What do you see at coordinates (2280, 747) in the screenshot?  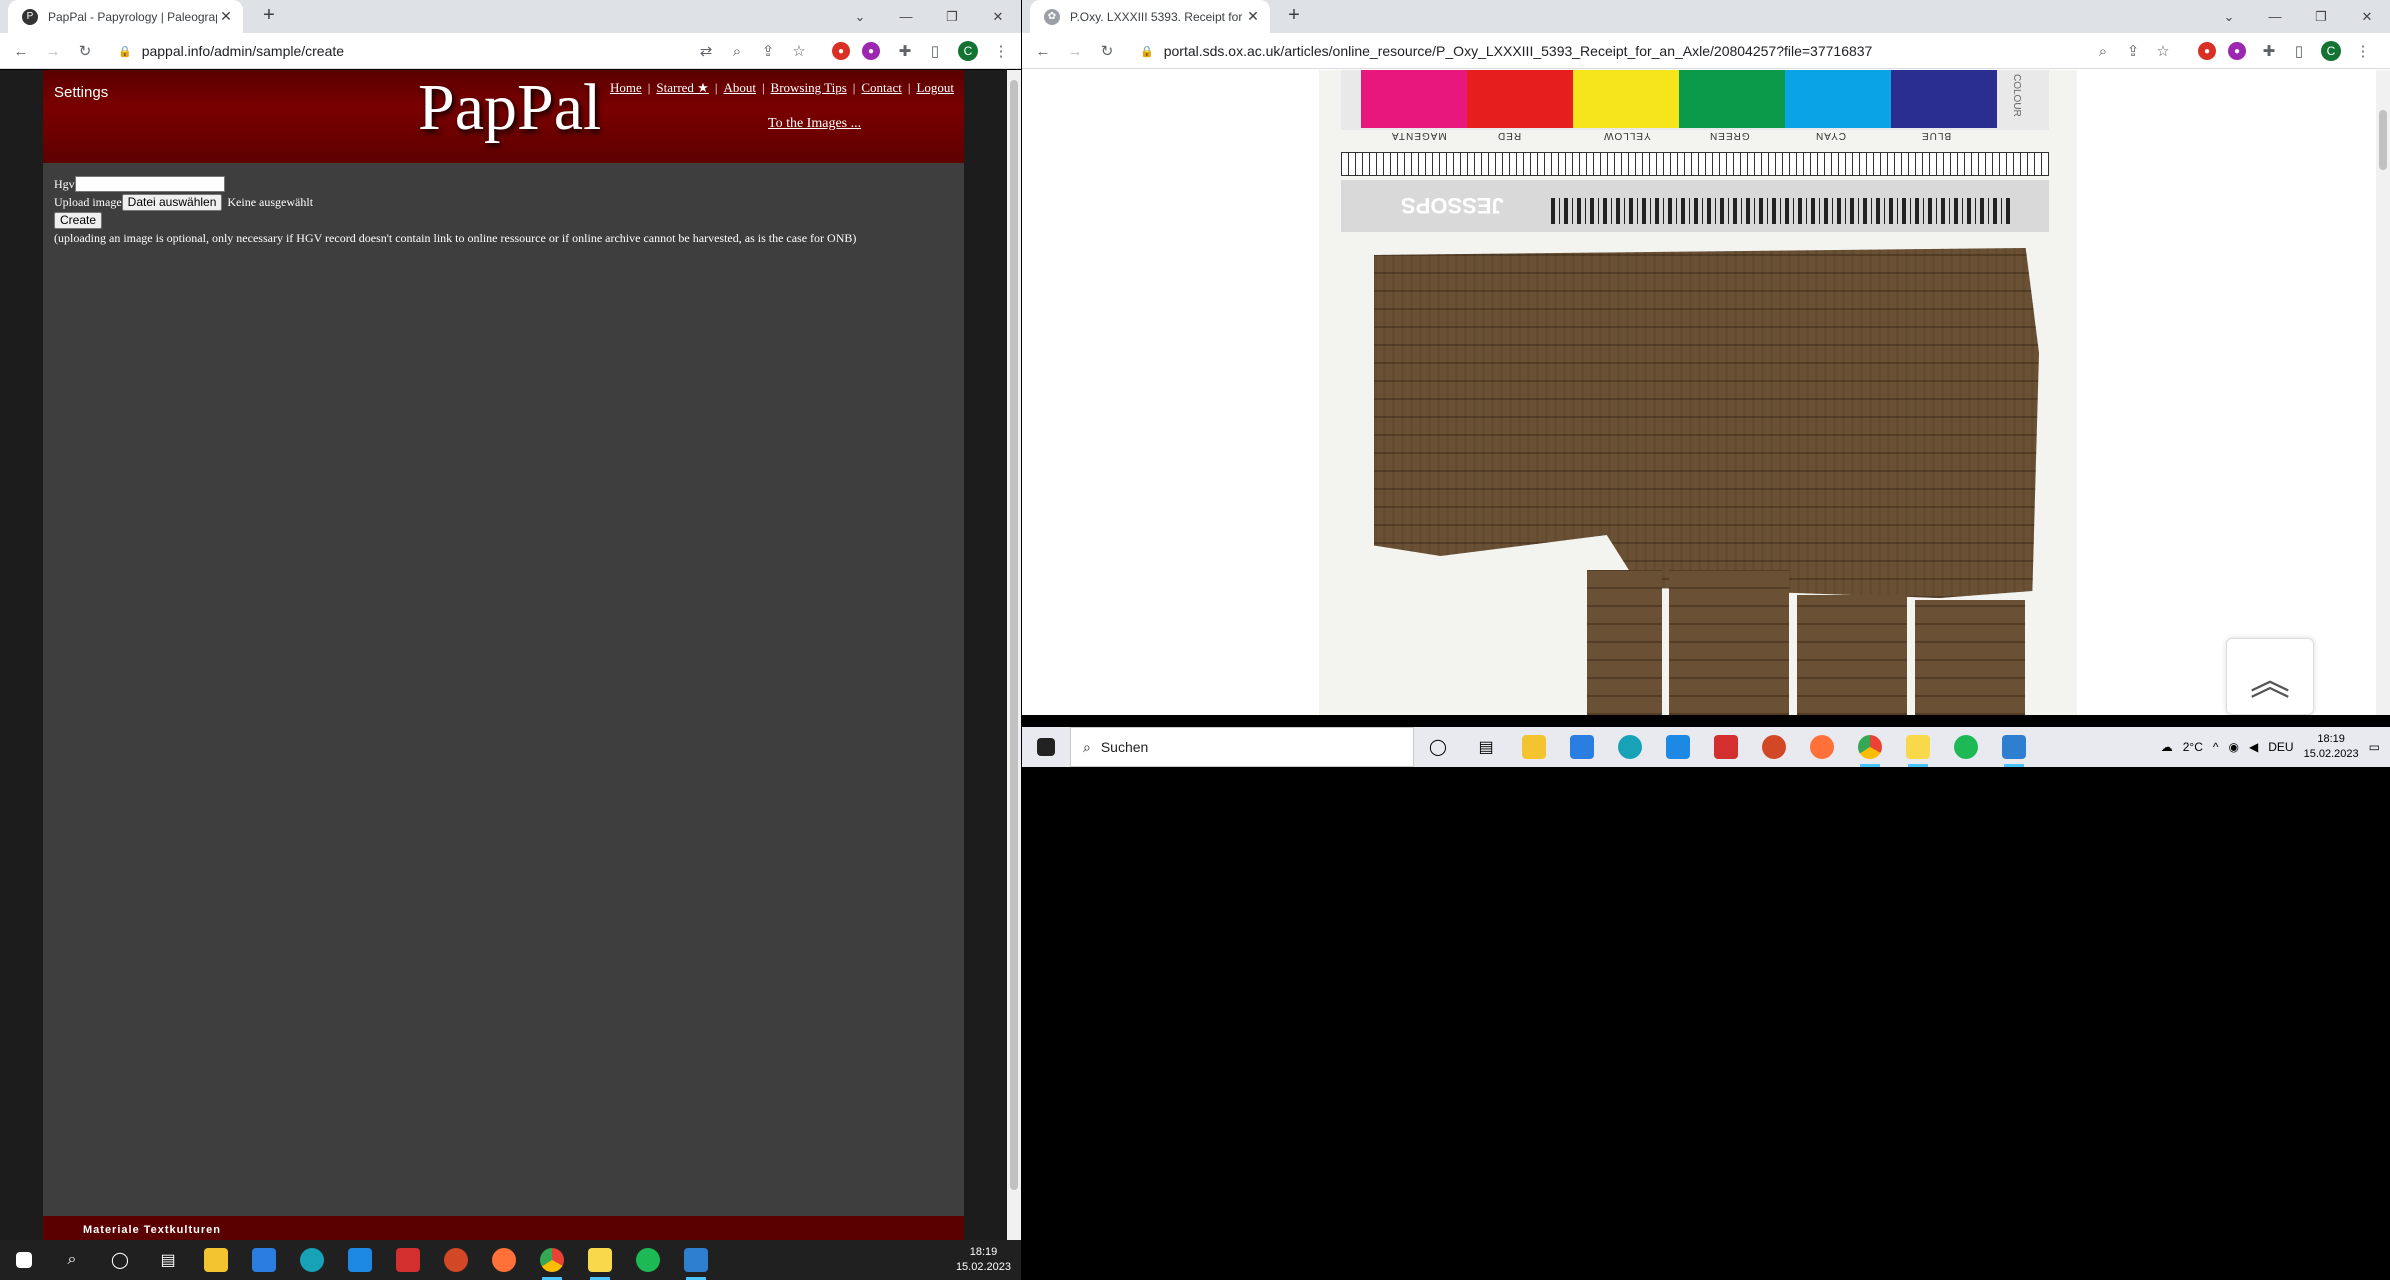 I see `language-indicator: DEU` at bounding box center [2280, 747].